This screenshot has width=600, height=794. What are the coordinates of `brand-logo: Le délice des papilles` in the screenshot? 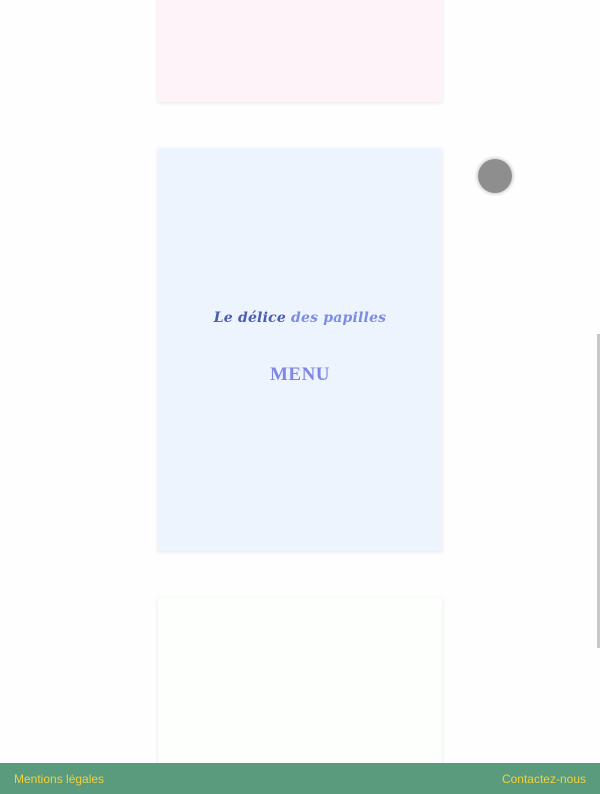 It's located at (300, 318).